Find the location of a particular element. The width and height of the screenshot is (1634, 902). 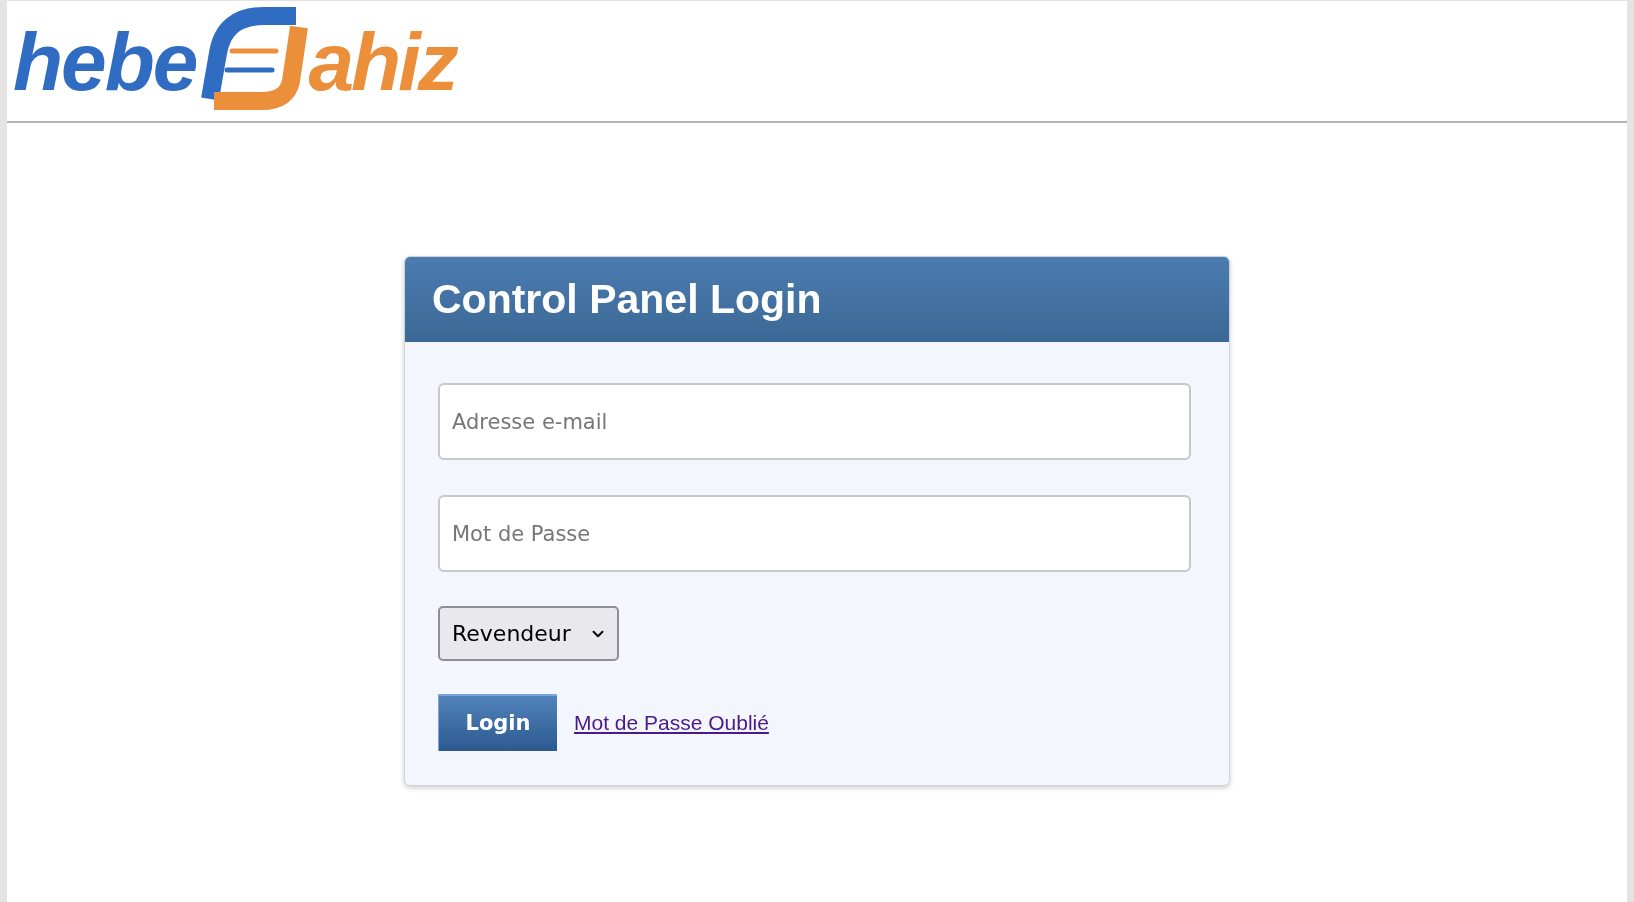

forgot-password-link: Mot de Passe Oublié is located at coordinates (671, 722).